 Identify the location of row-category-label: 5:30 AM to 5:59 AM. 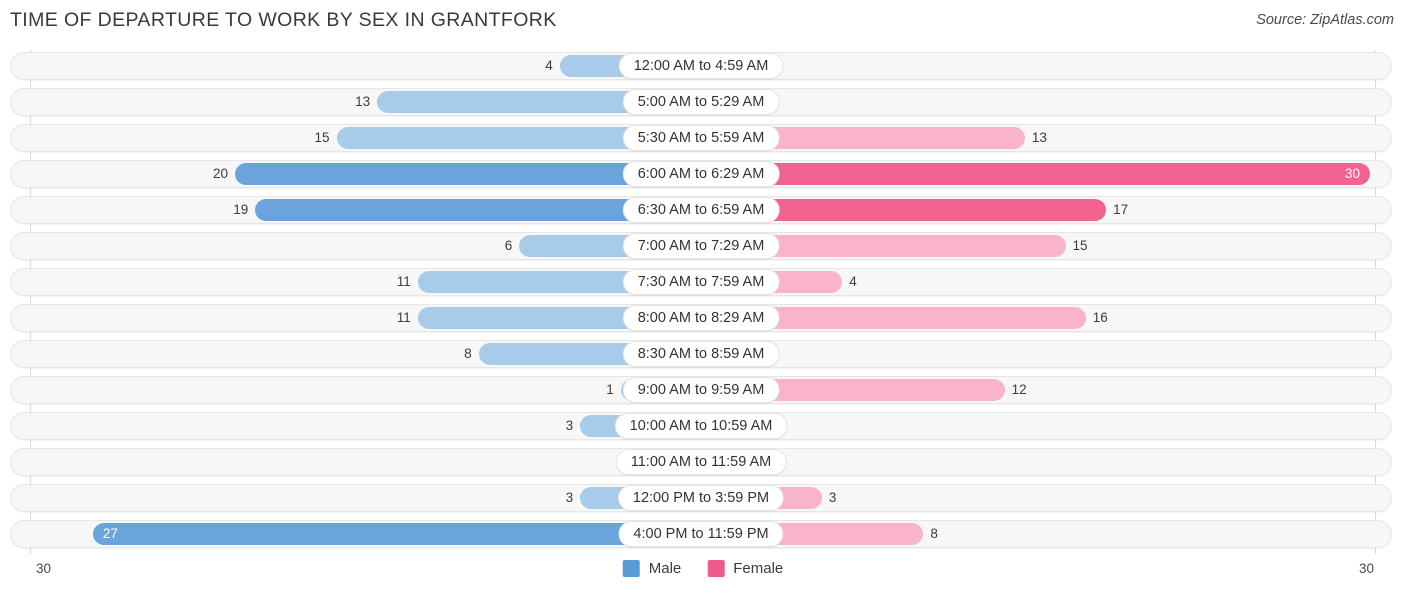
(701, 138).